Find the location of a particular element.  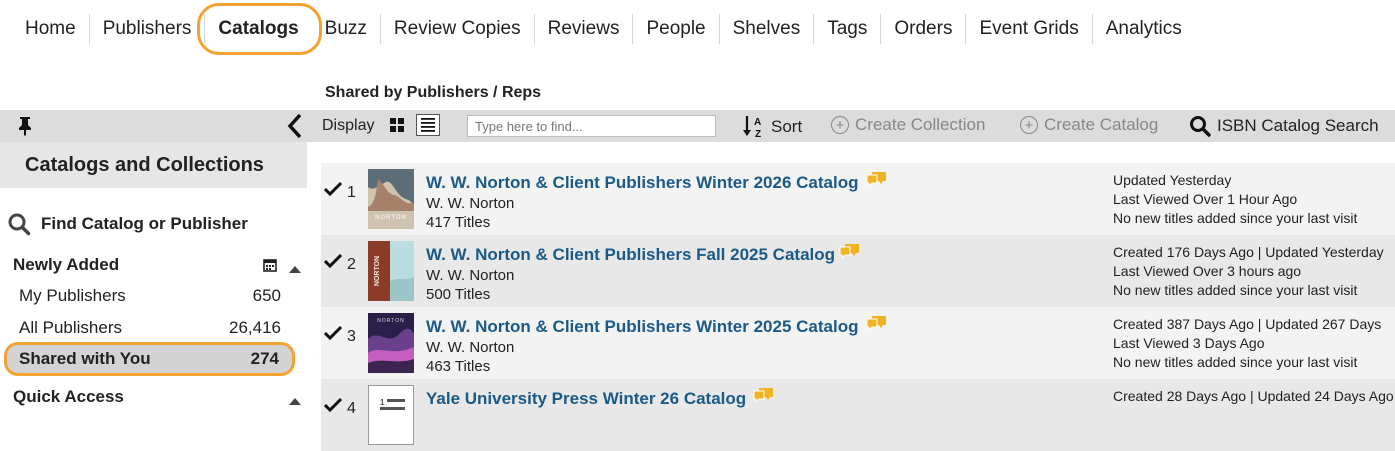

create-catalog-label: Create Catalog is located at coordinates (1101, 124).